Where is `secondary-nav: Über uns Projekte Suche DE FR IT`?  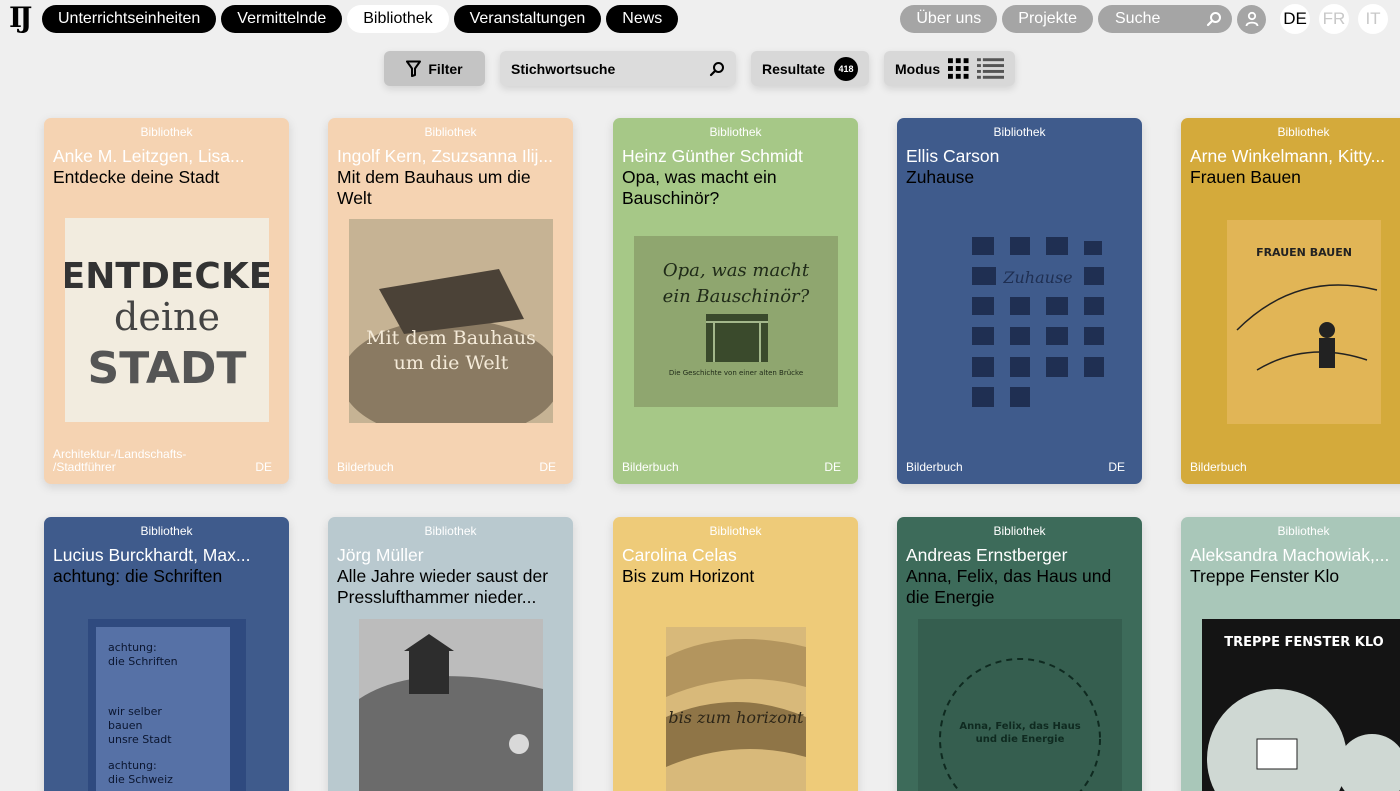
secondary-nav: Über uns Projekte Suche DE FR IT is located at coordinates (1144, 19).